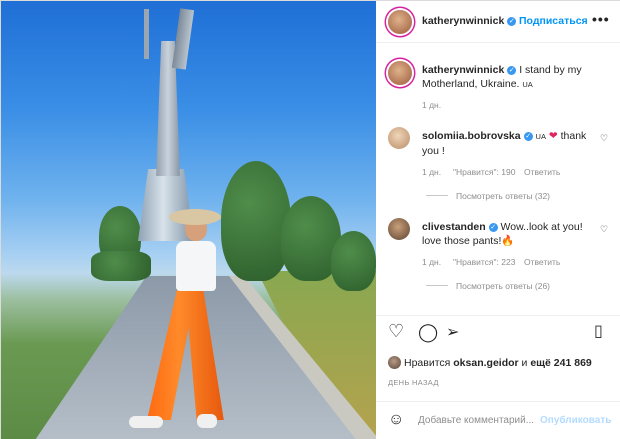 This screenshot has height=439, width=620. Describe the element at coordinates (507, 143) in the screenshot. I see `comment-1: solomiia.bobrovska ✓ UA ❤ thank you !` at that location.